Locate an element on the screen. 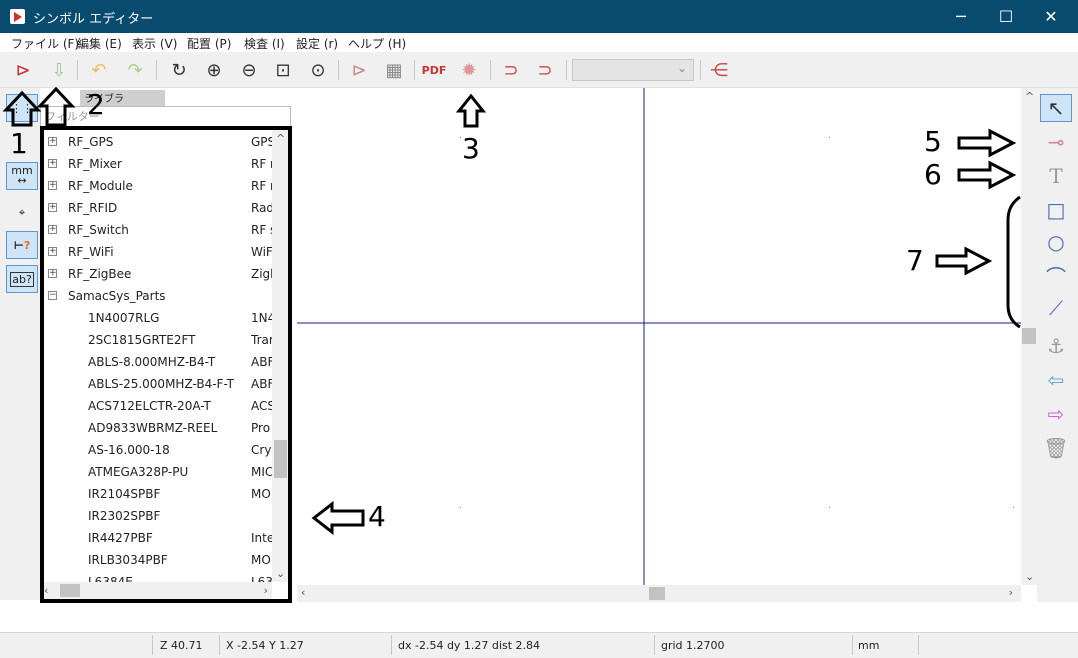 The width and height of the screenshot is (1078, 658). collapse-icon: − is located at coordinates (52, 295).